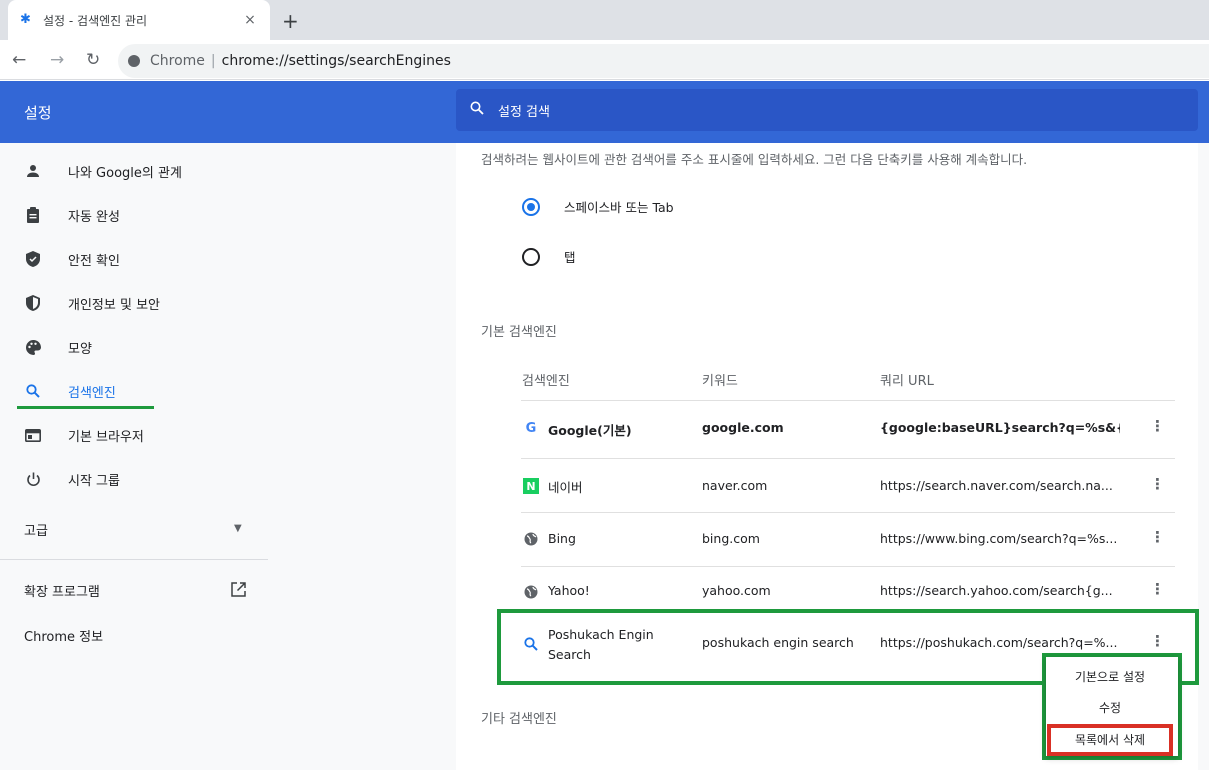 The image size is (1209, 770). Describe the element at coordinates (125, 173) in the screenshot. I see `sidebar-item-label: 나와 Google의 관계` at that location.